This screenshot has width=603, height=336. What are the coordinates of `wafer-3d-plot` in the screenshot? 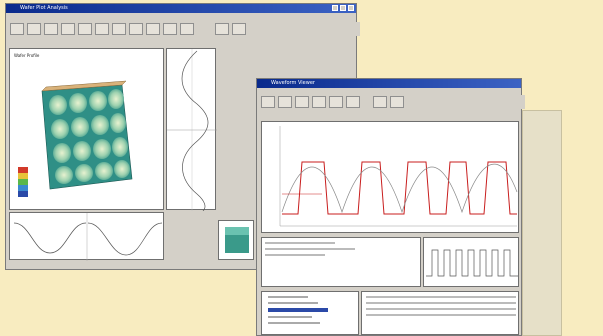 It's located at (75, 138).